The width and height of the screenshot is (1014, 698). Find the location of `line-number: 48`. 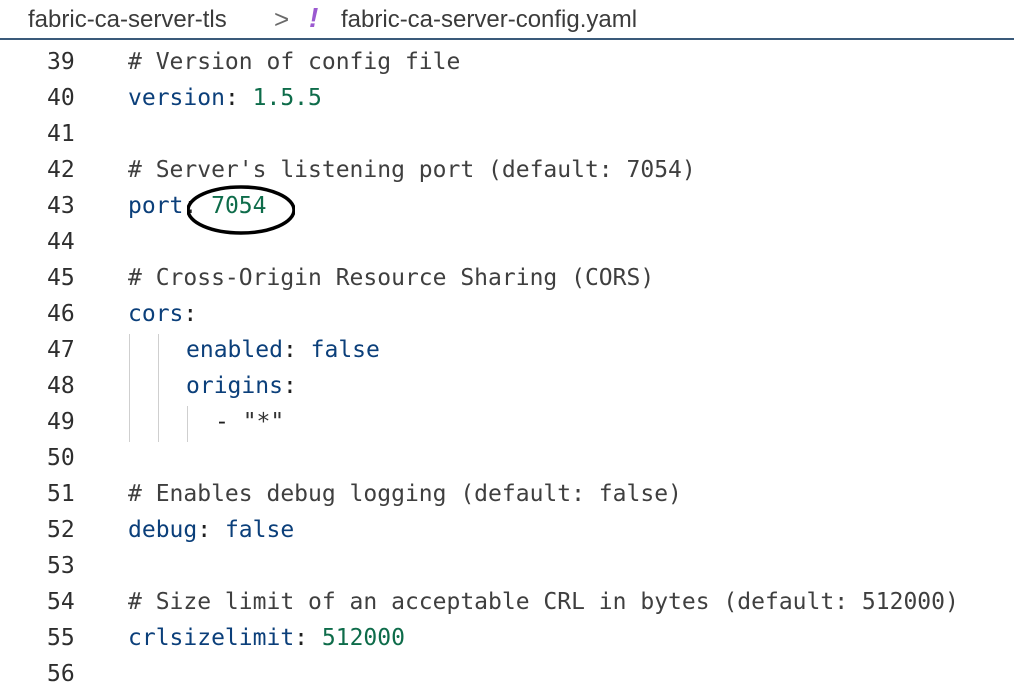

line-number: 48 is located at coordinates (61, 386).